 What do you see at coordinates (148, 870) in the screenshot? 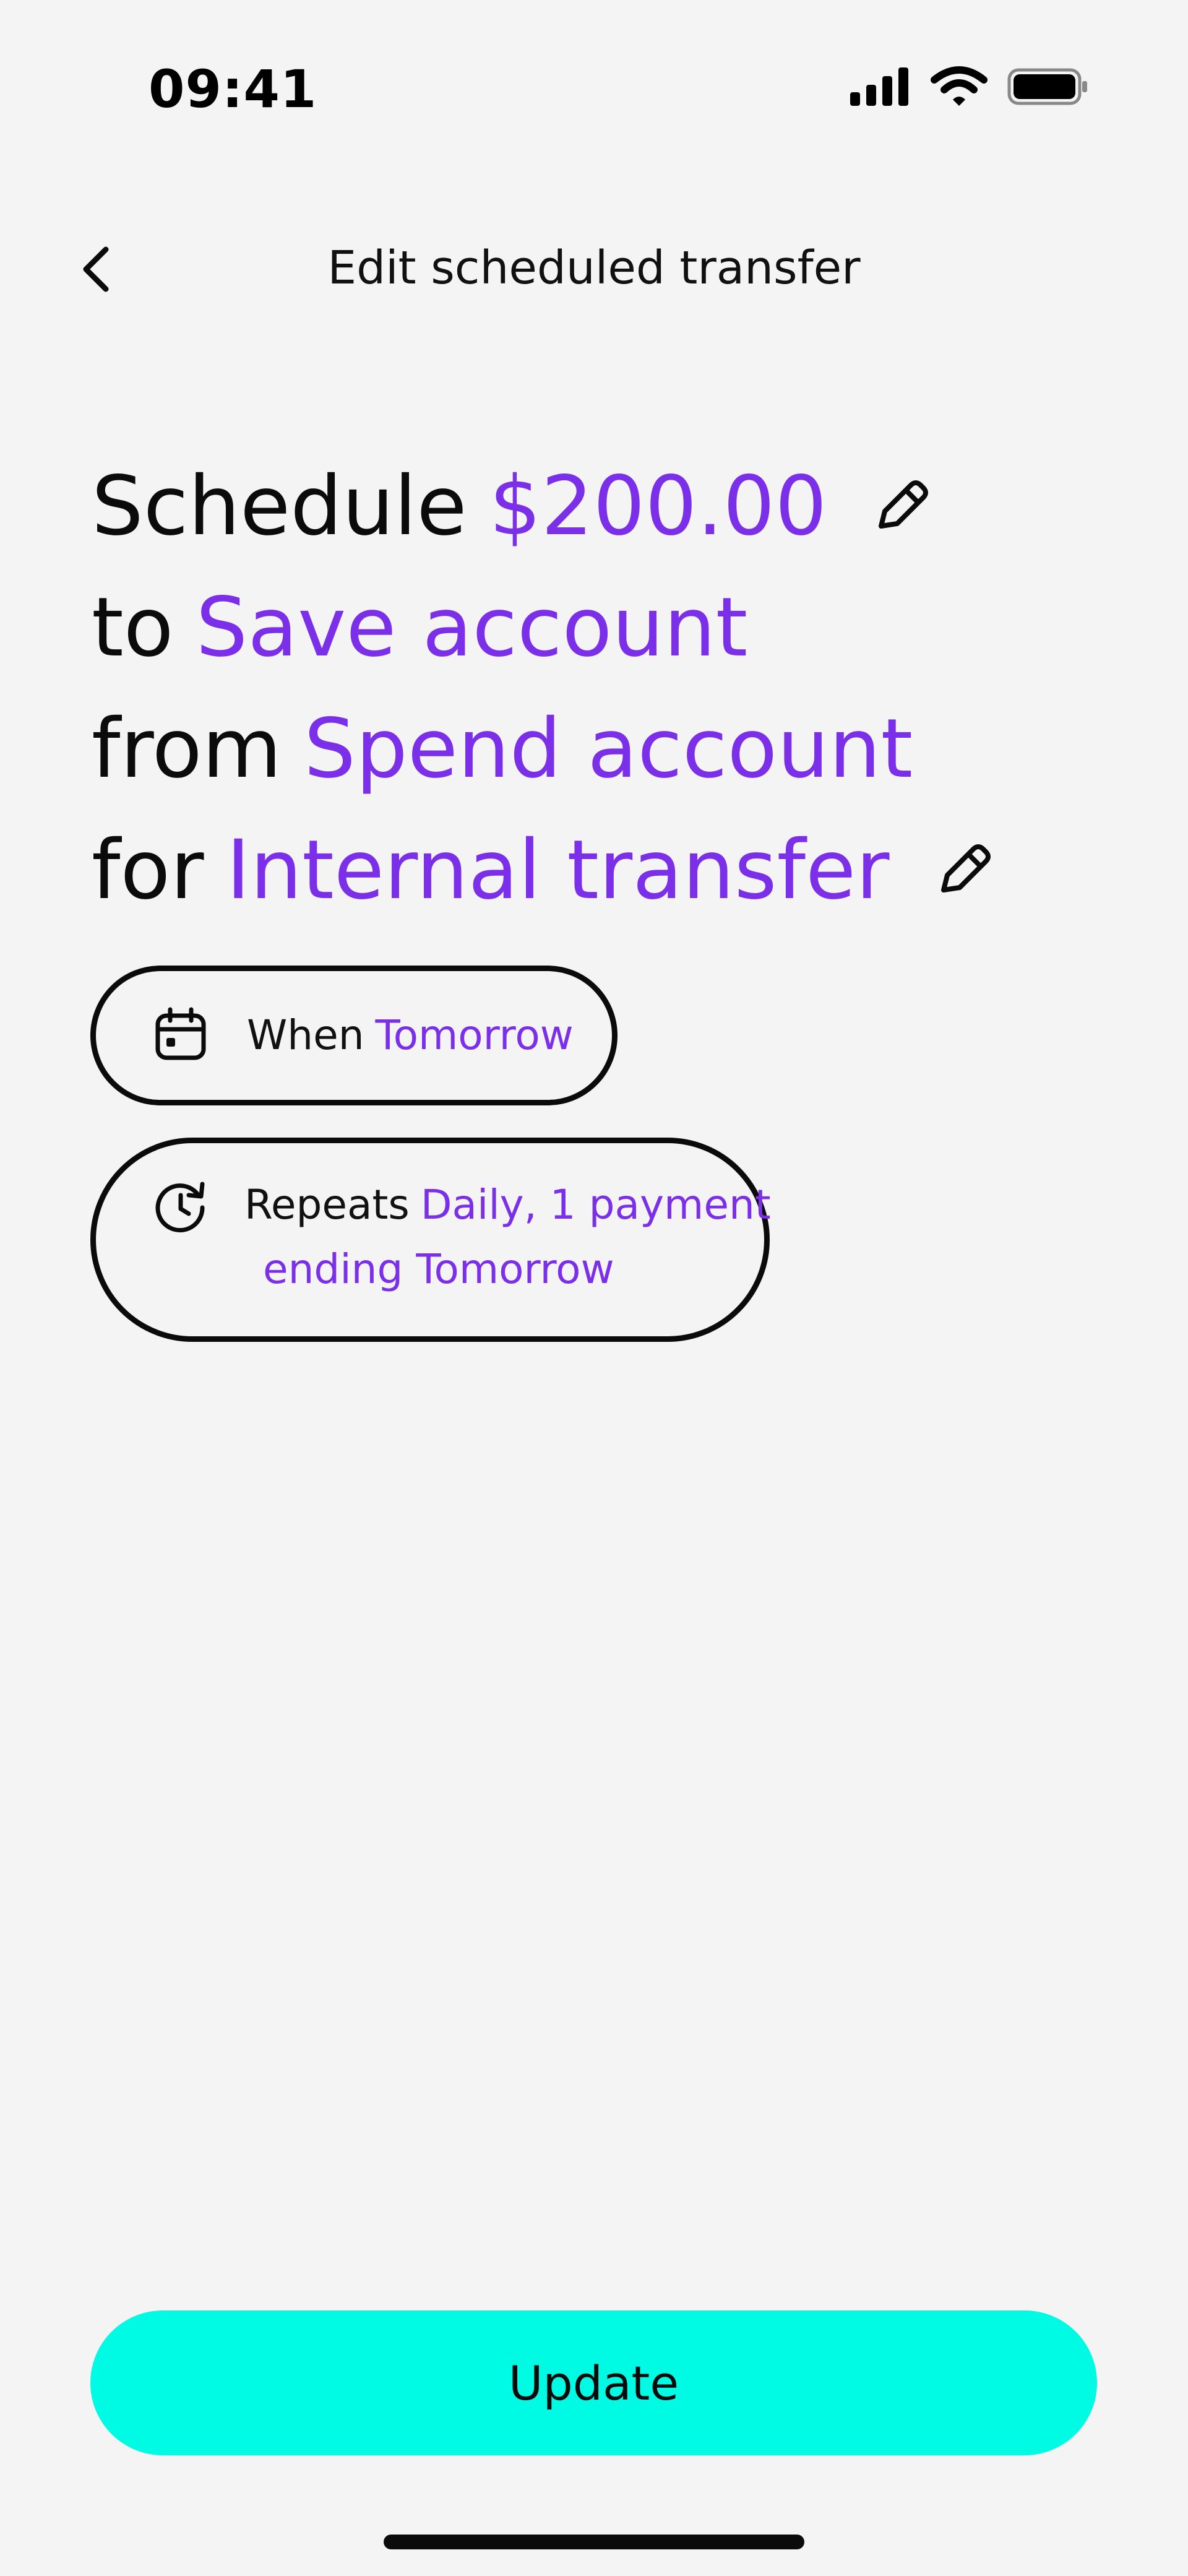
I see `summary-lead-for: for` at bounding box center [148, 870].